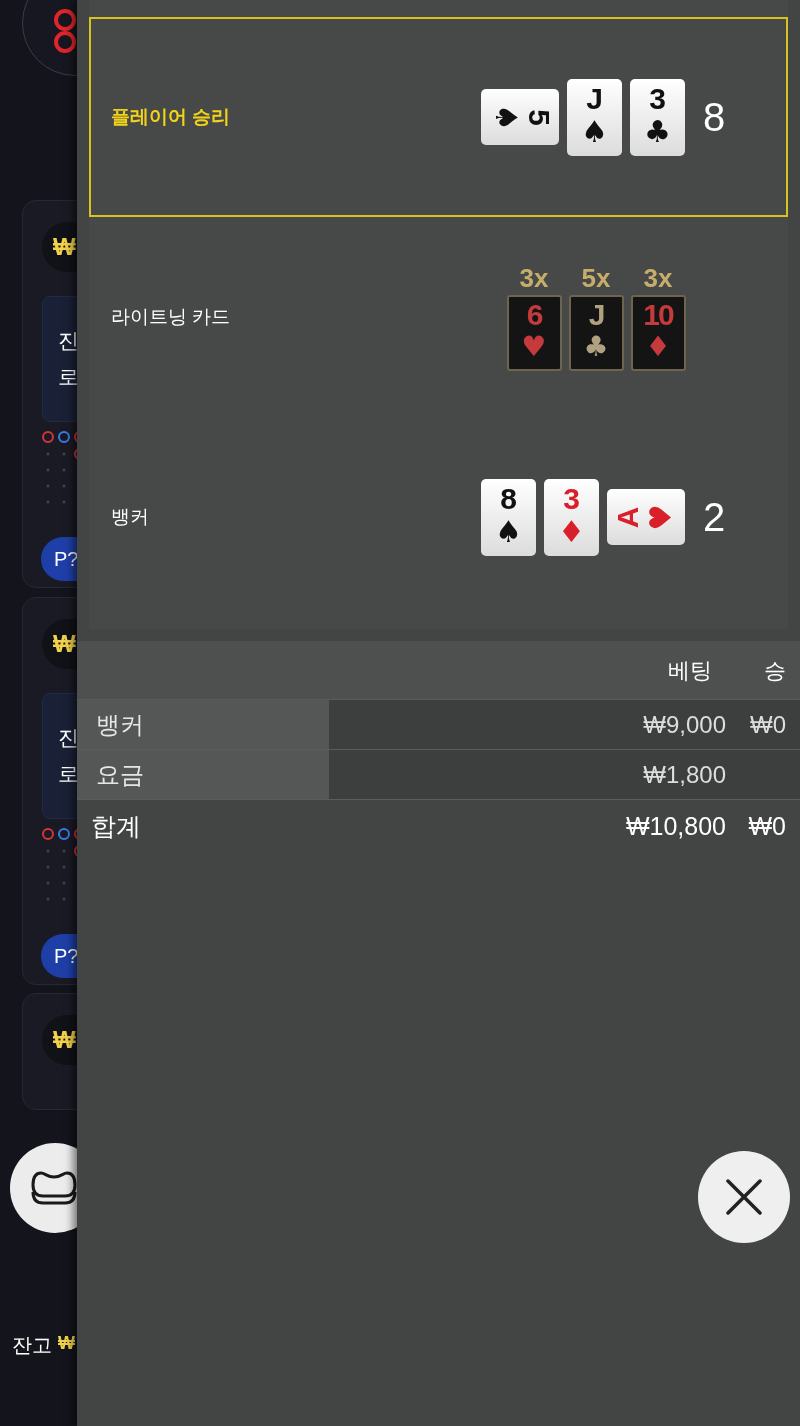 The image size is (800, 1426). Describe the element at coordinates (130, 516) in the screenshot. I see `hand-label: 뱅커` at that location.